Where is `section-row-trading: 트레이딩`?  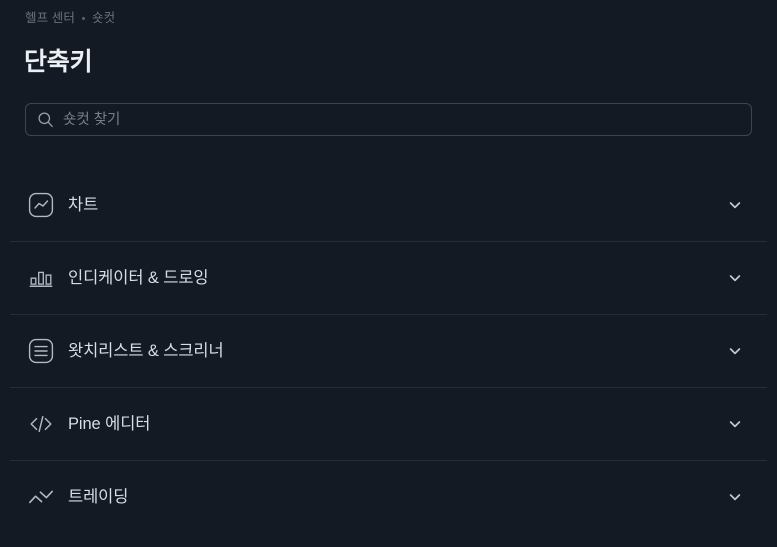 section-row-trading: 트레이딩 is located at coordinates (388, 496).